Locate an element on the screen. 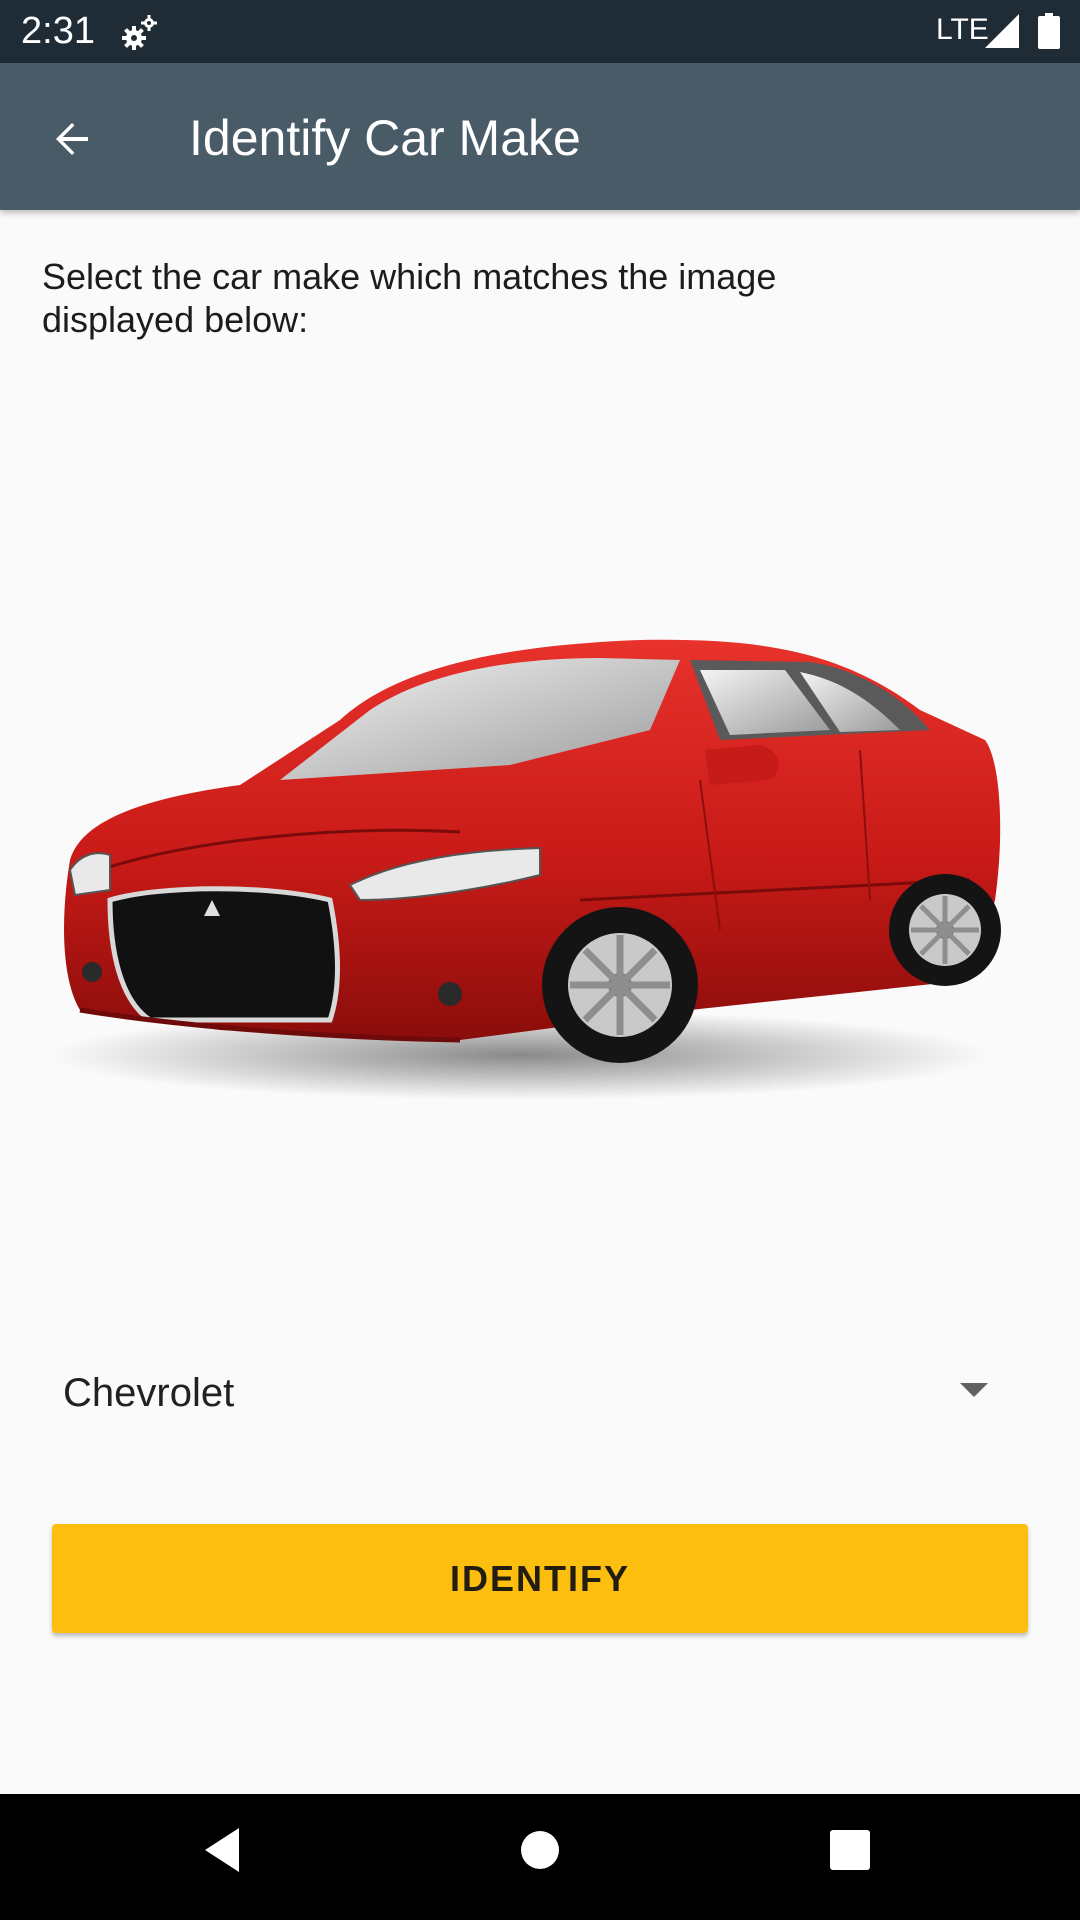 This screenshot has width=1080, height=1920. identify-button-label: IDENTIFY is located at coordinates (539, 1578).